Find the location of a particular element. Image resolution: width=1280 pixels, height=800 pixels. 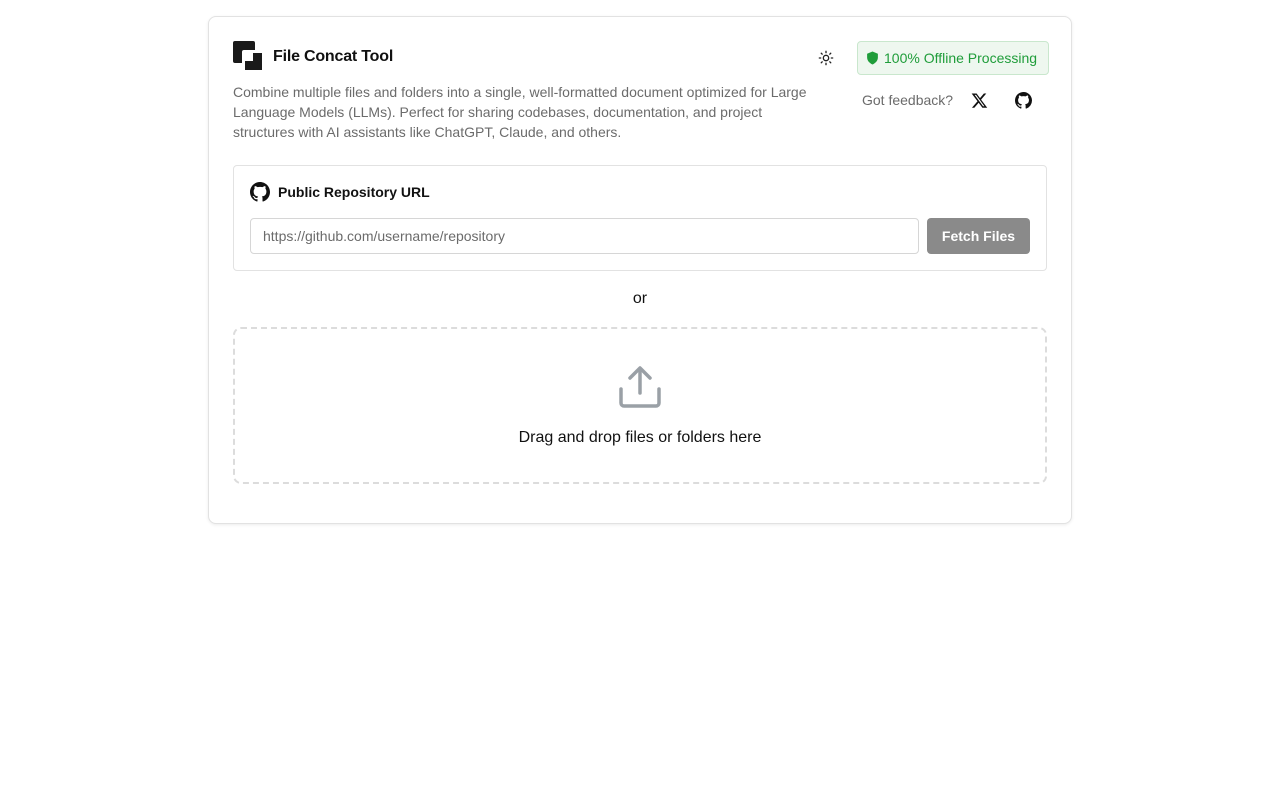

sun-icon is located at coordinates (826, 58).